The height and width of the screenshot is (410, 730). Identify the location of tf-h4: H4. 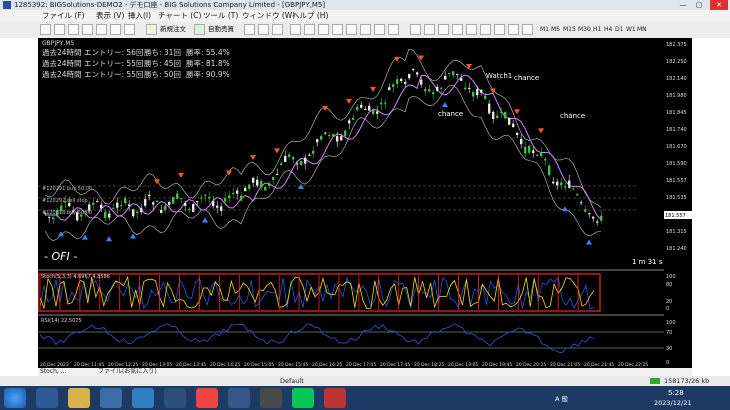
(608, 29).